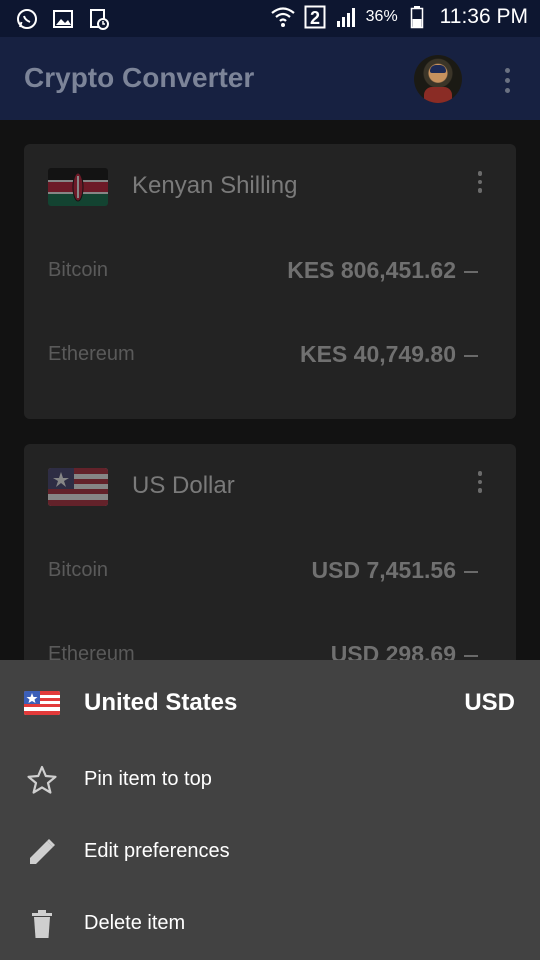 Image resolution: width=540 pixels, height=960 pixels. What do you see at coordinates (42, 780) in the screenshot?
I see `star-outline-icon` at bounding box center [42, 780].